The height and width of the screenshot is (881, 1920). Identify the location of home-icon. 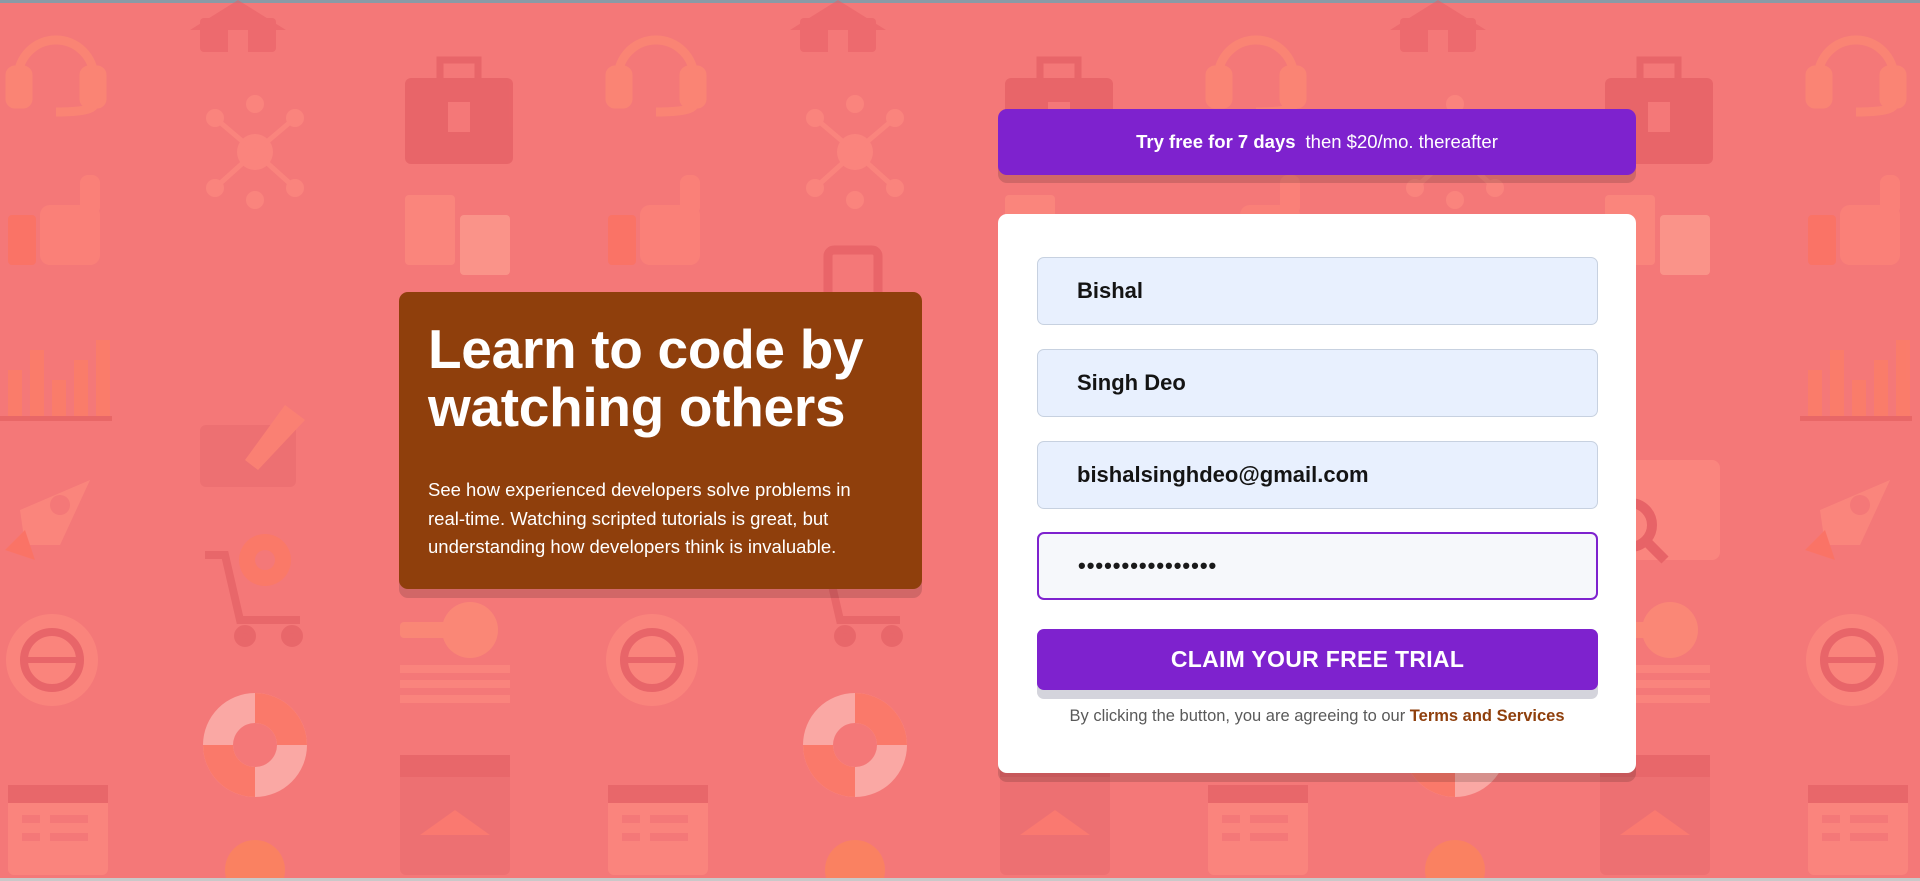
(238, 26).